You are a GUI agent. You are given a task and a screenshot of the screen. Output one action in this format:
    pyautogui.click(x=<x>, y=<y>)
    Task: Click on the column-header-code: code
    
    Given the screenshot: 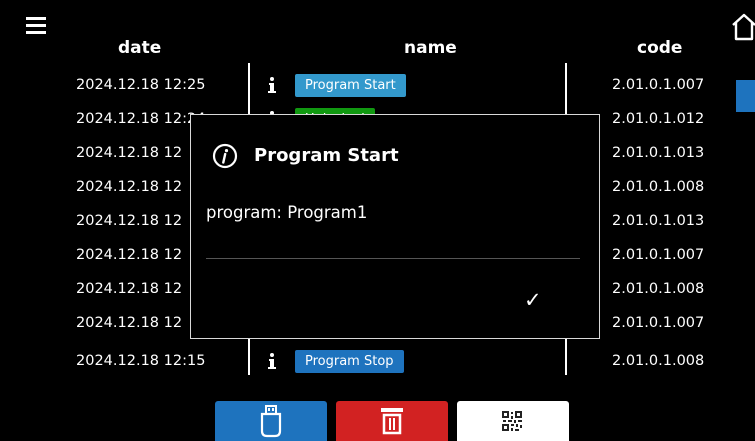 What is the action you would take?
    pyautogui.click(x=660, y=48)
    